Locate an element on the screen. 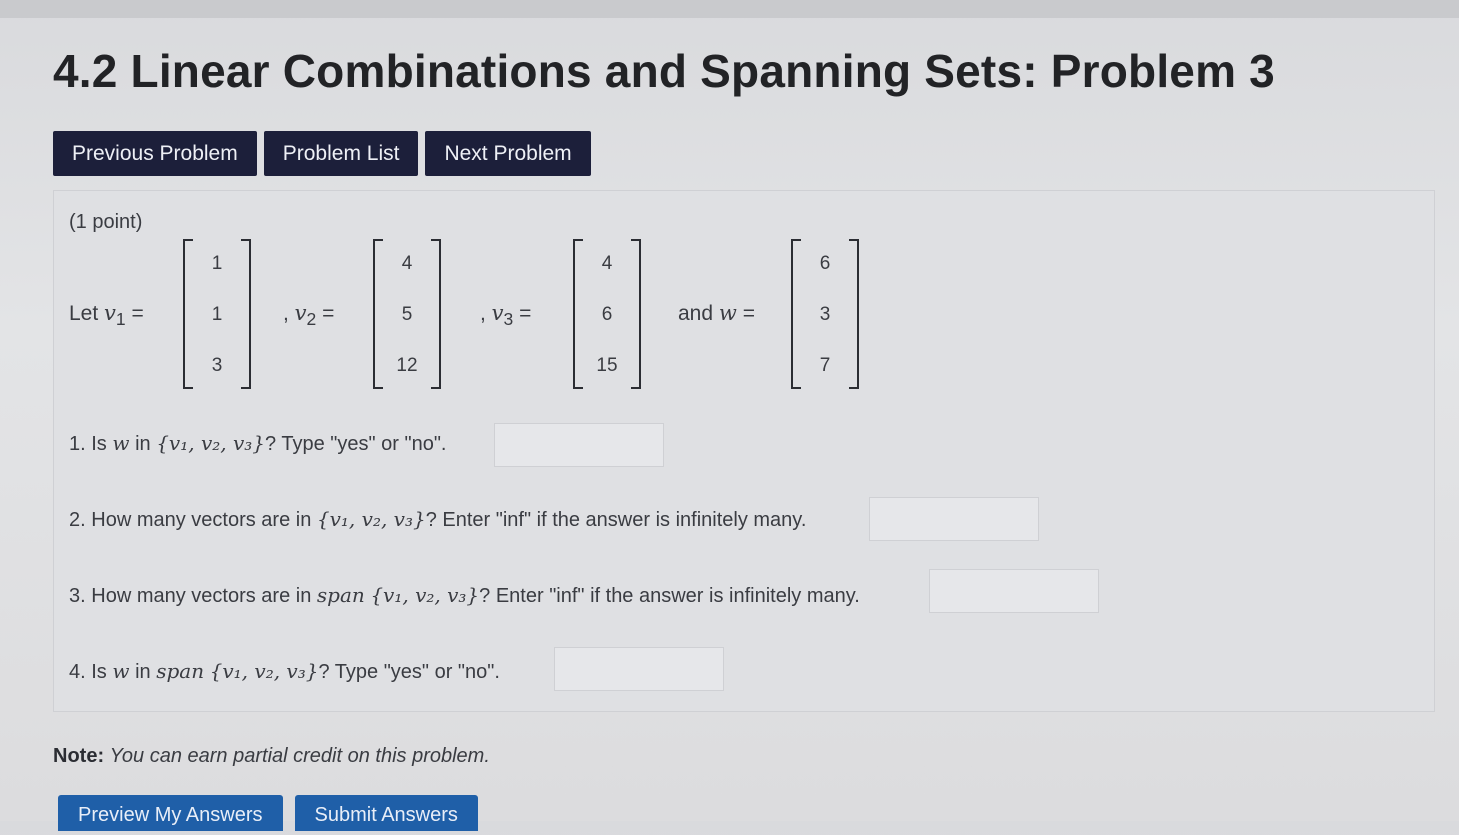  v2-entry: 5 is located at coordinates (407, 314).